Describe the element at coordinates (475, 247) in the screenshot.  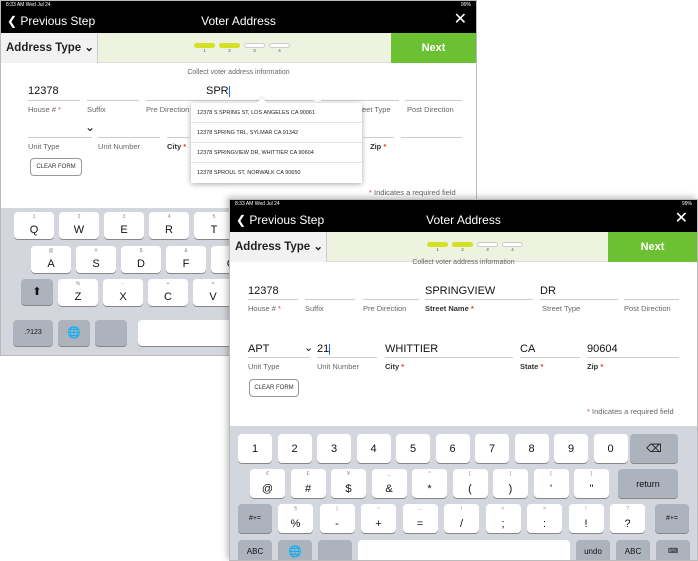
I see `step-indicator: 1 2 3 4` at that location.